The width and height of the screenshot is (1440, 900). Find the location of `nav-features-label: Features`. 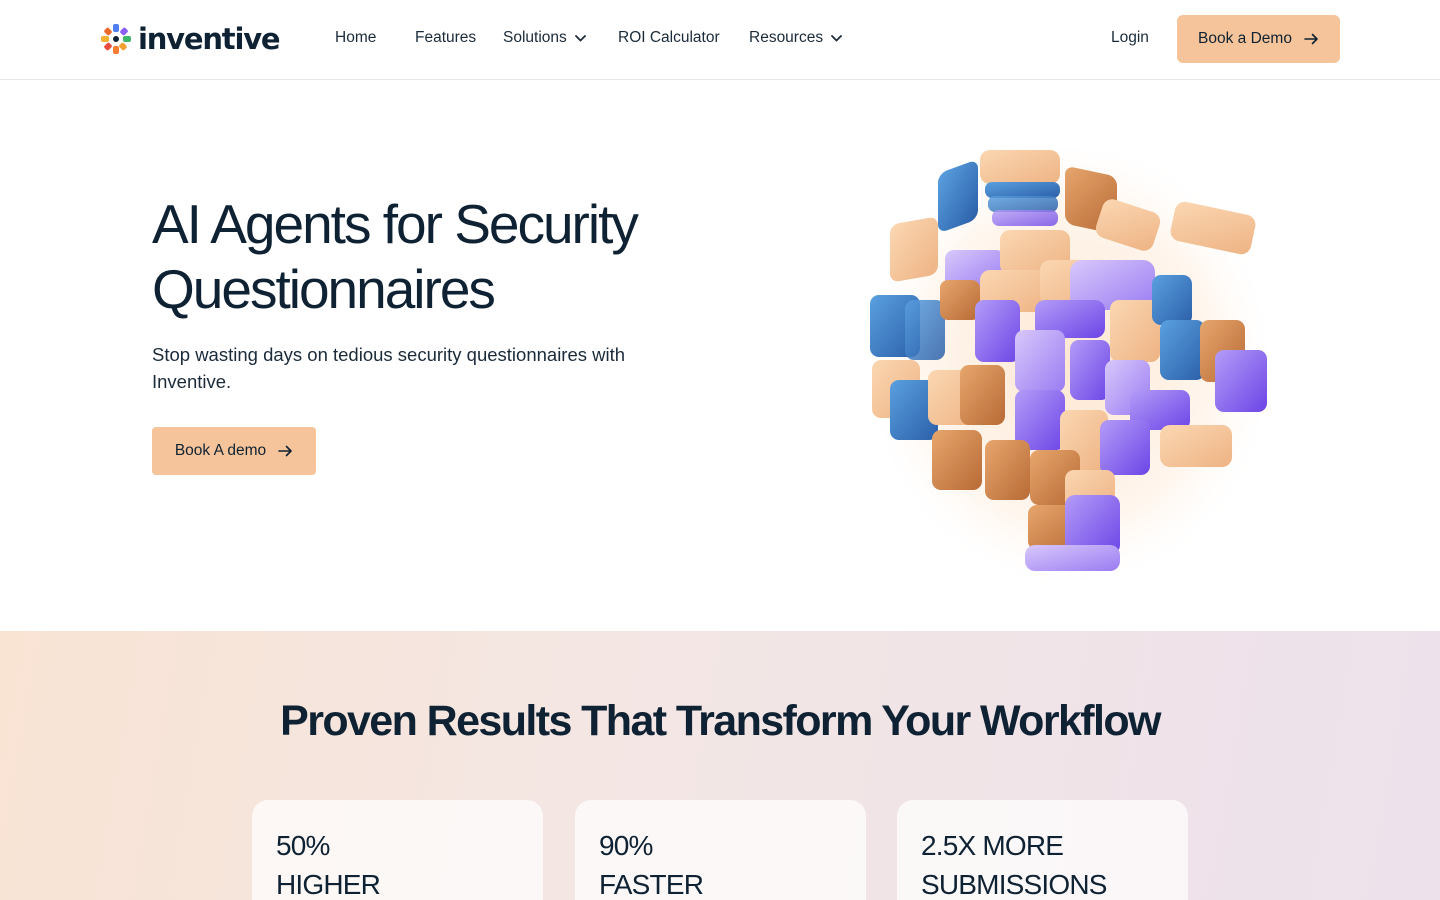

nav-features-label: Features is located at coordinates (446, 37).